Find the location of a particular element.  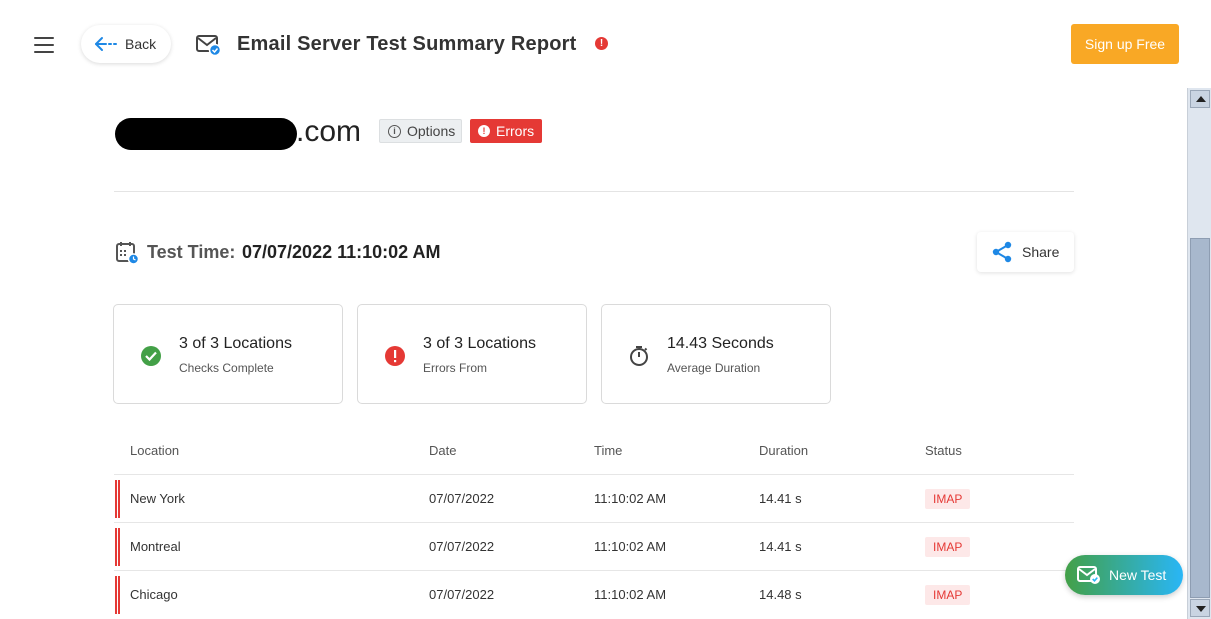

cell-duration: 14.48 s is located at coordinates (780, 594).